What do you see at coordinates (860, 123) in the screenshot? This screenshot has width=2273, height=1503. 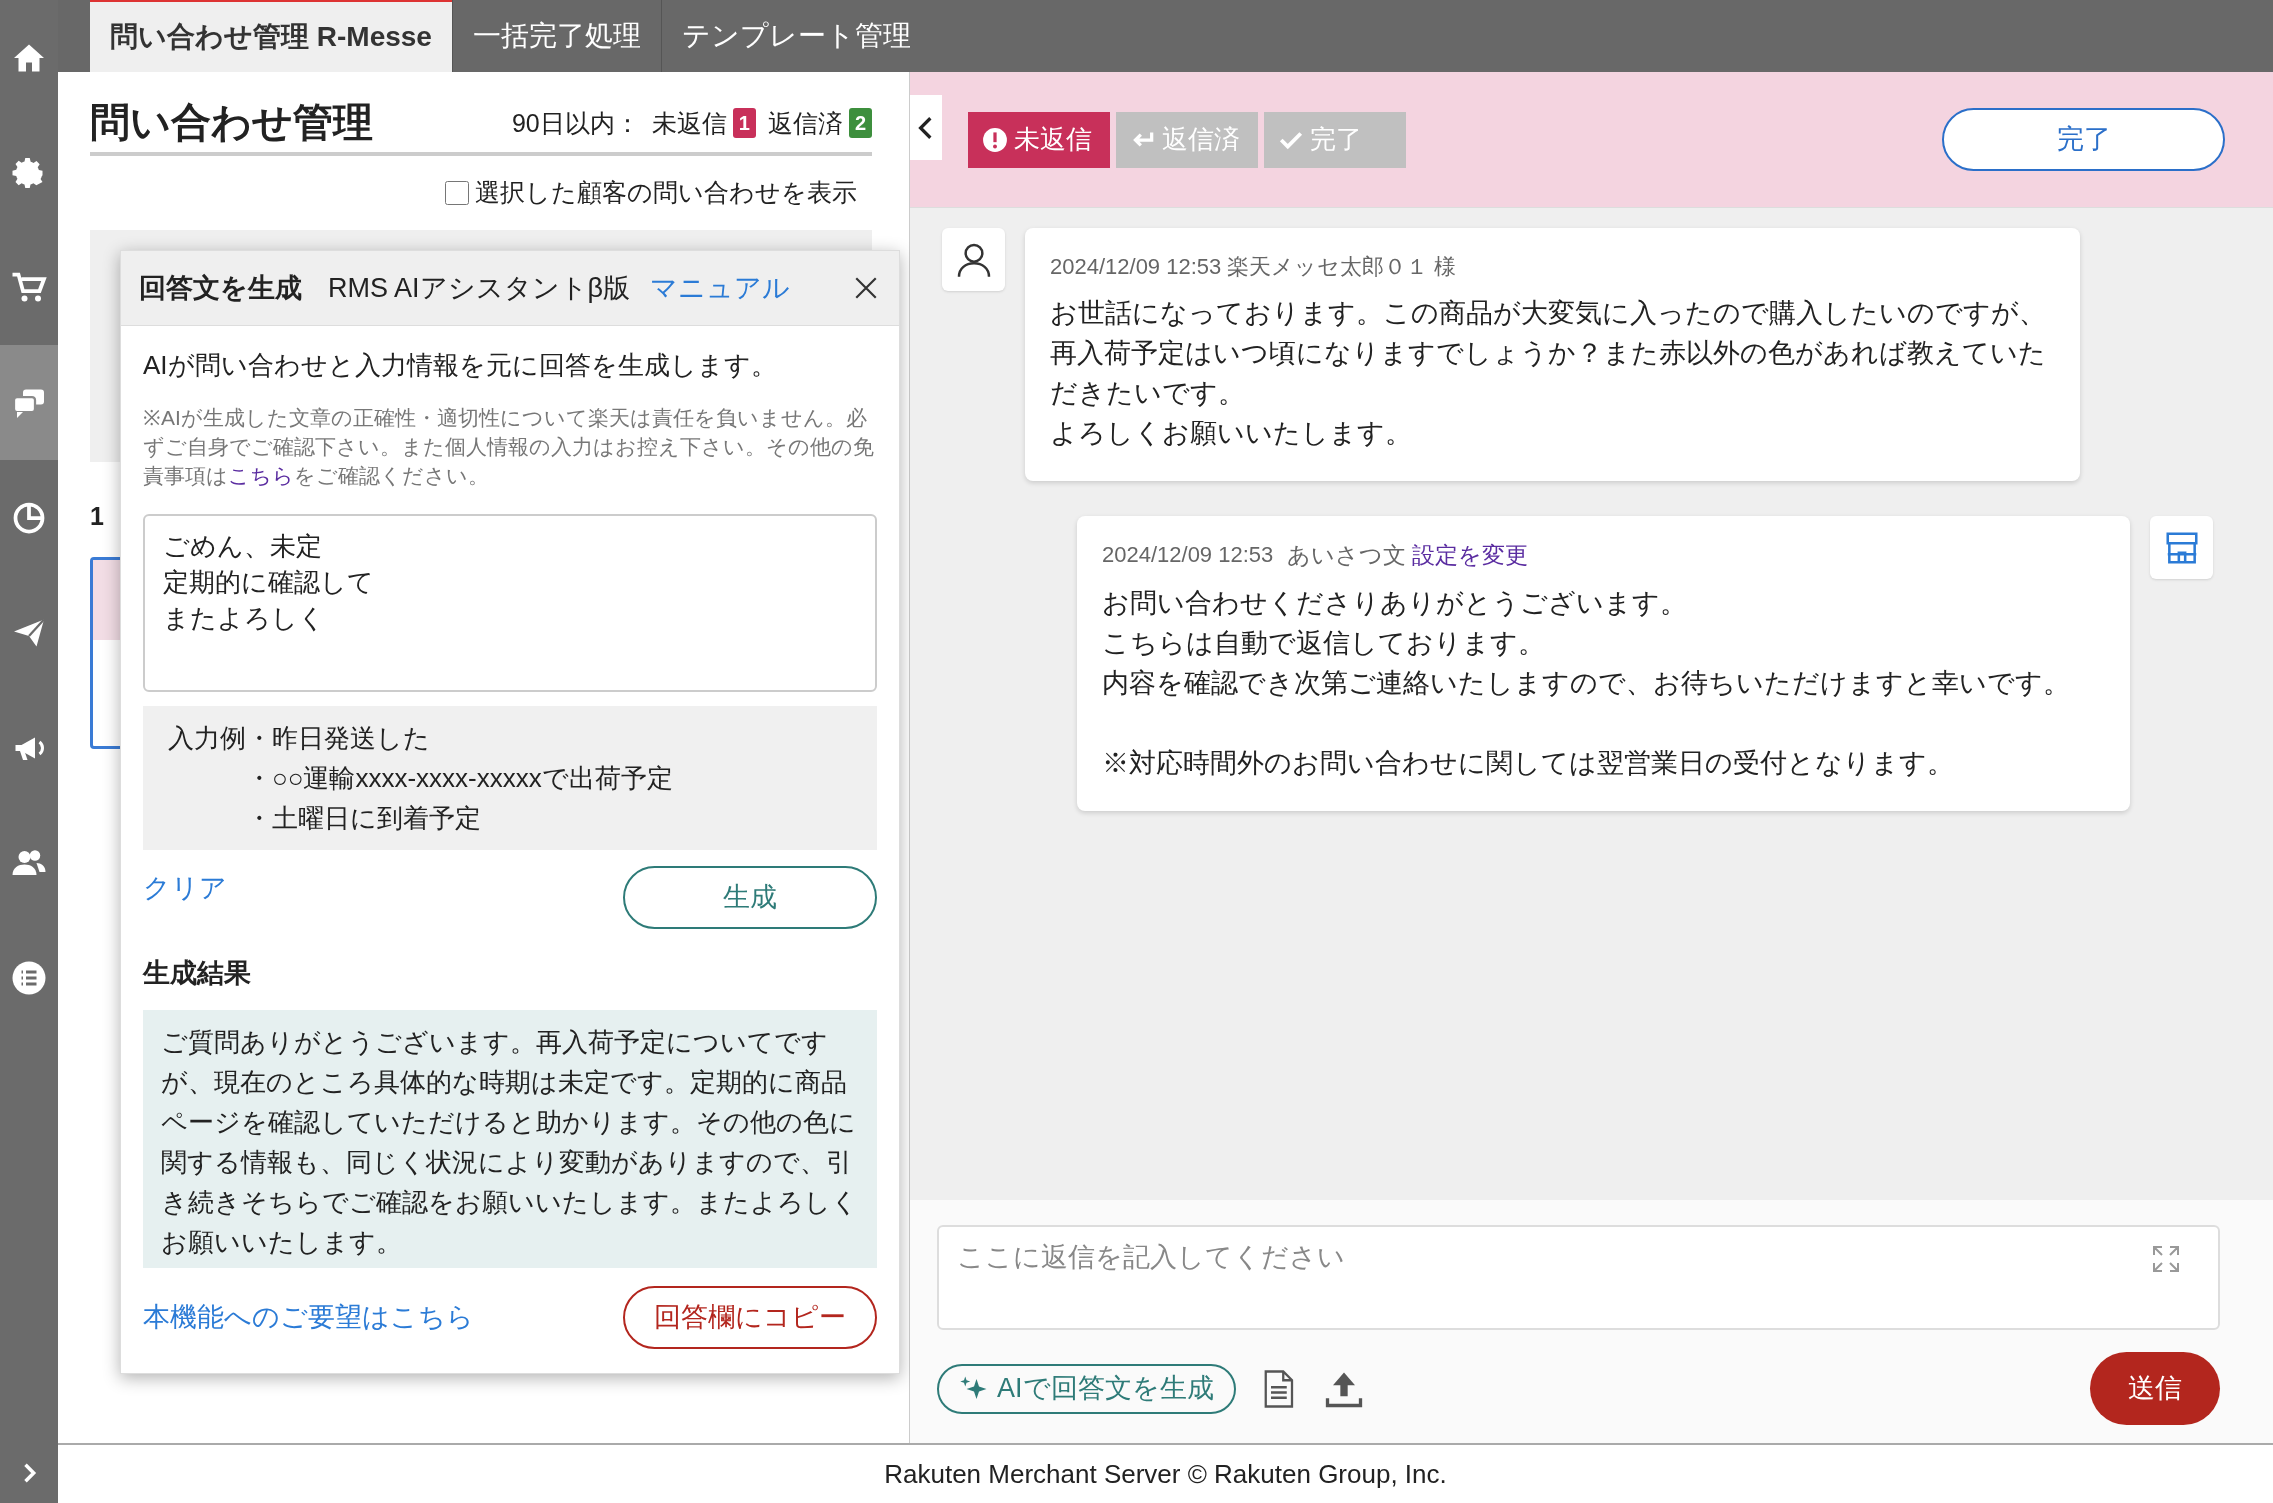 I see `count-badge: 2` at bounding box center [860, 123].